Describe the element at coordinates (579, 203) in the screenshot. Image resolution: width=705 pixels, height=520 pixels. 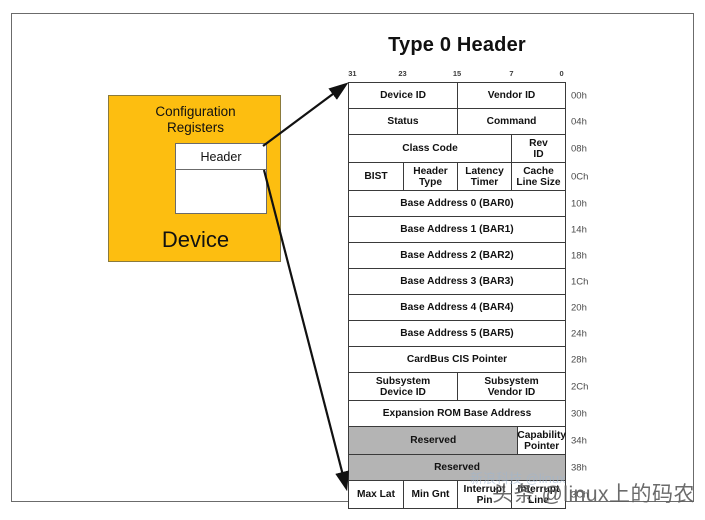
I see `register-offset: 10h` at that location.